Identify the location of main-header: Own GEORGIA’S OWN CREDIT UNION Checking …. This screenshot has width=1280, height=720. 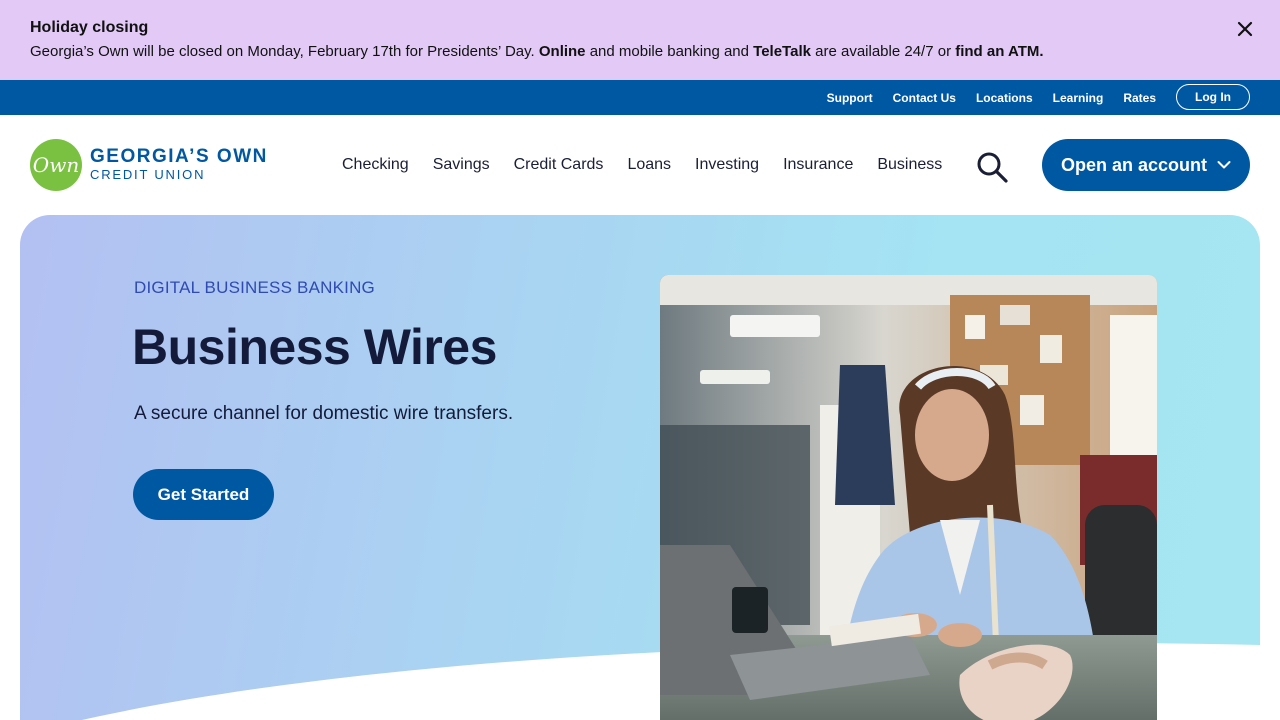
(640, 165).